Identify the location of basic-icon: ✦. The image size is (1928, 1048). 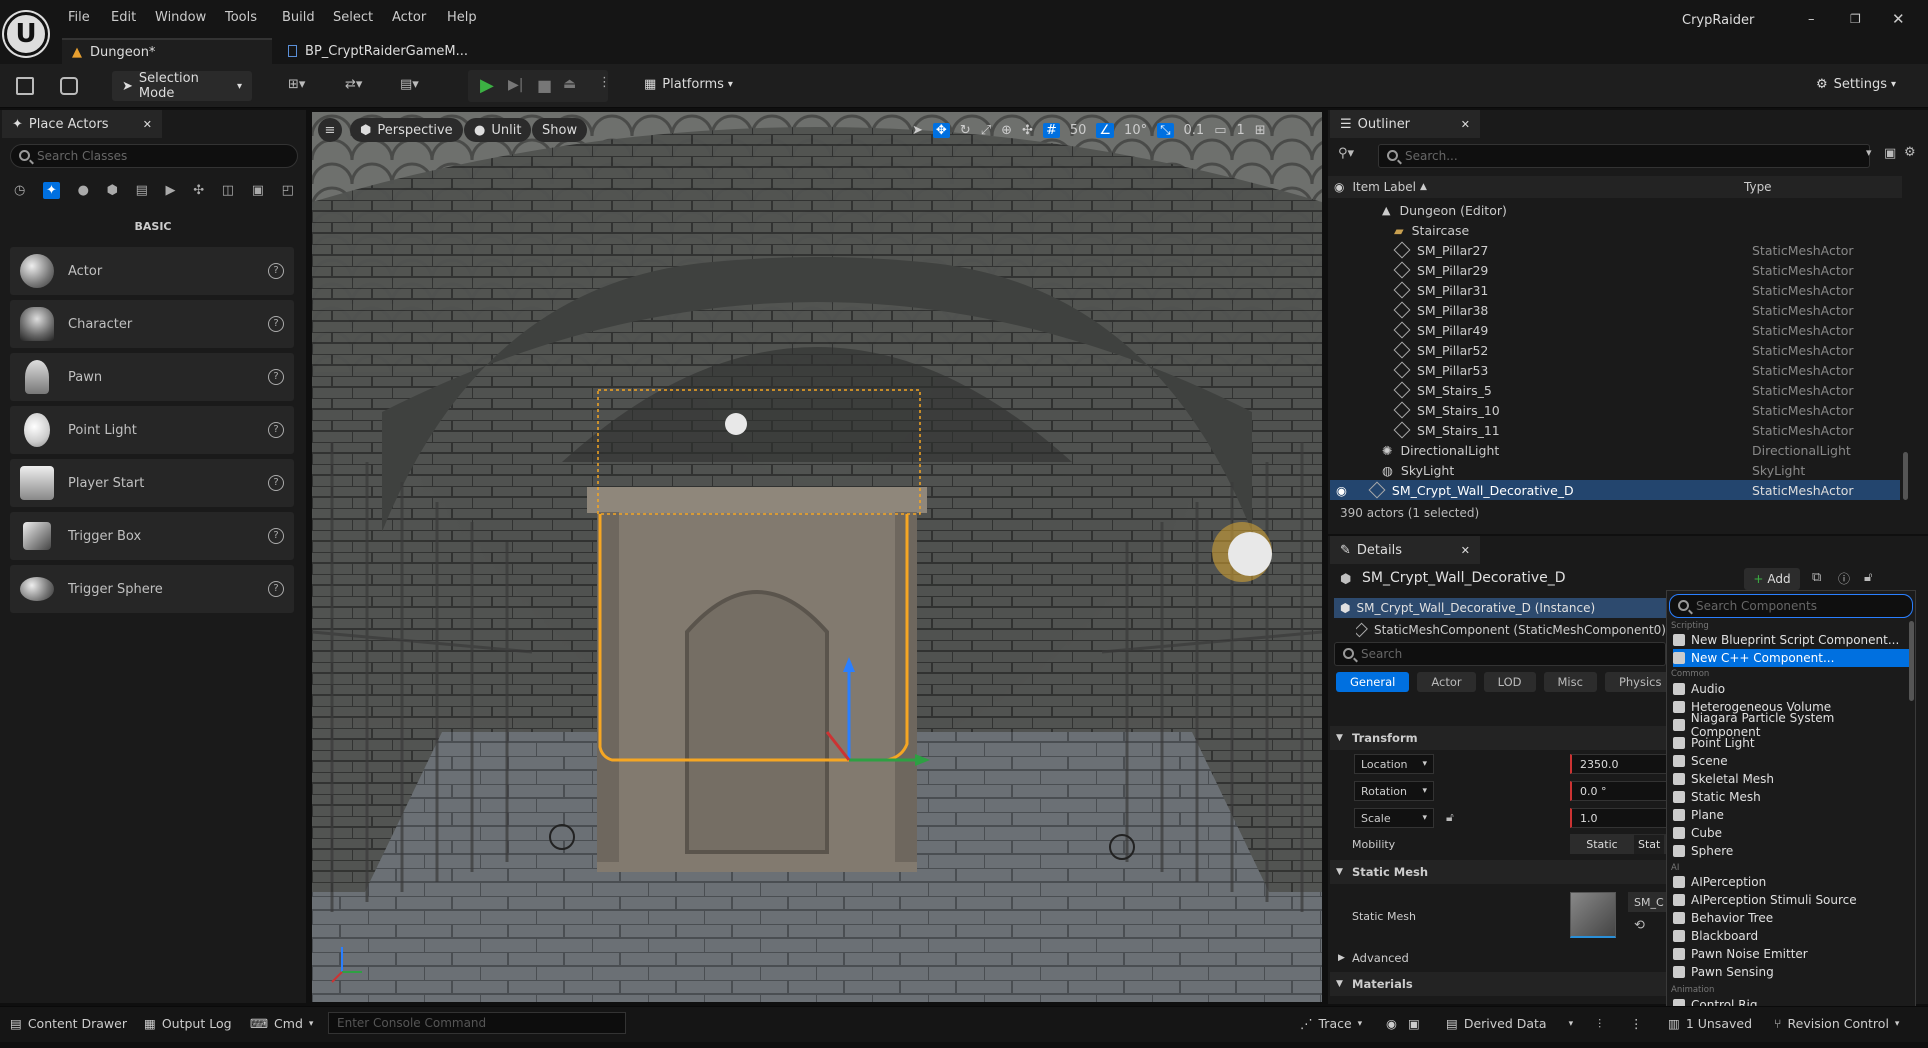
(51, 190).